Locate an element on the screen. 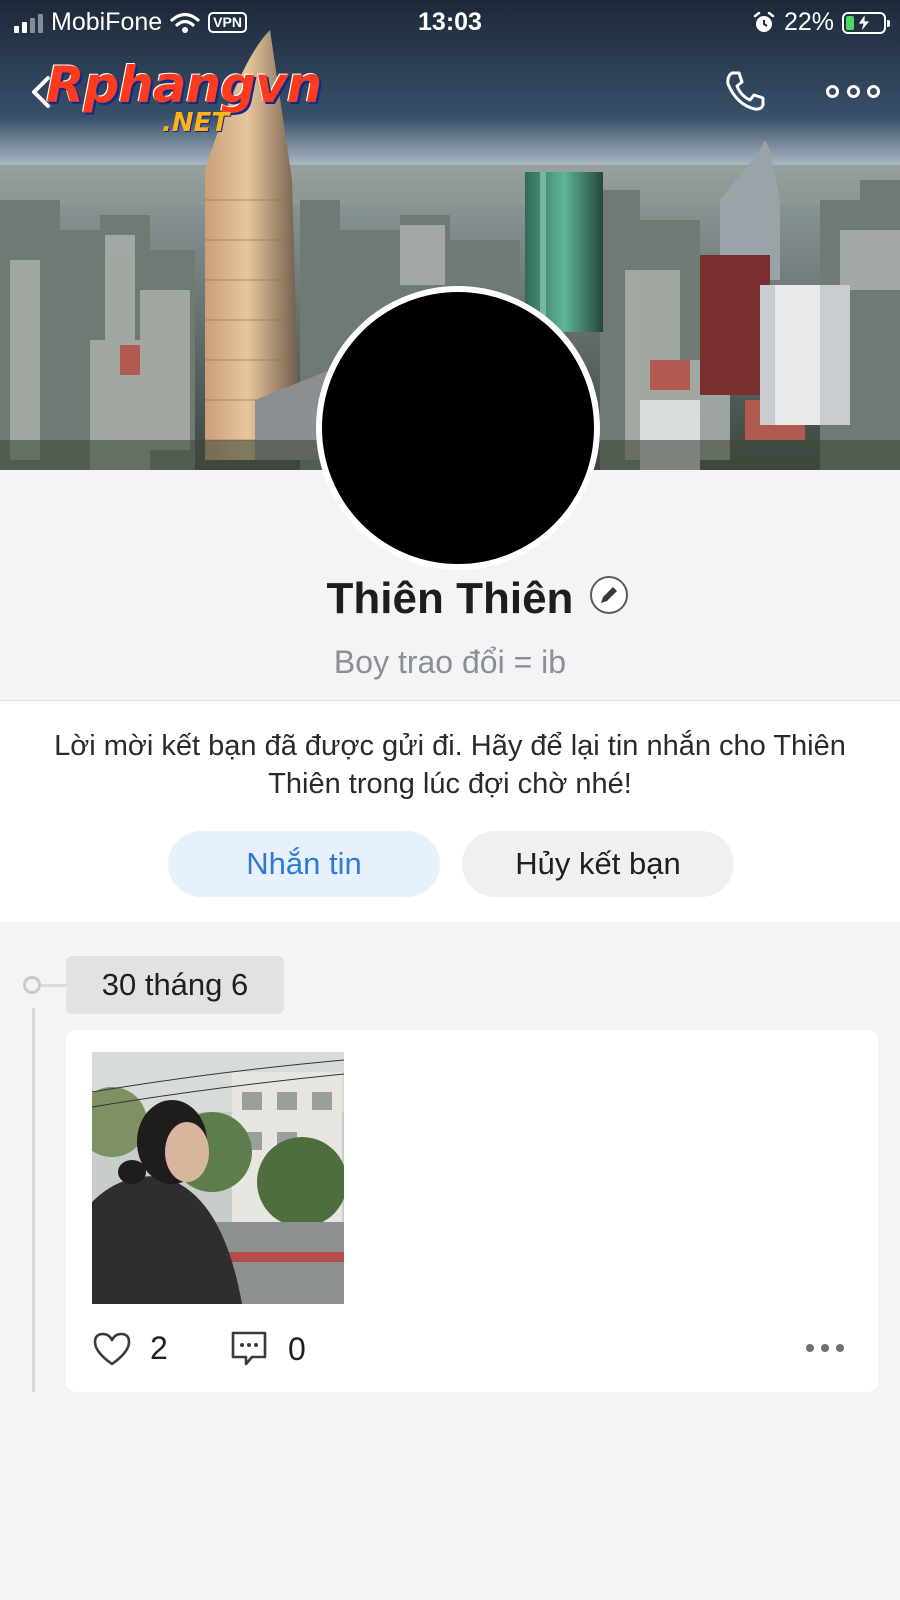 Image resolution: width=900 pixels, height=1600 pixels. watermark-suffix: .NET is located at coordinates (196, 123).